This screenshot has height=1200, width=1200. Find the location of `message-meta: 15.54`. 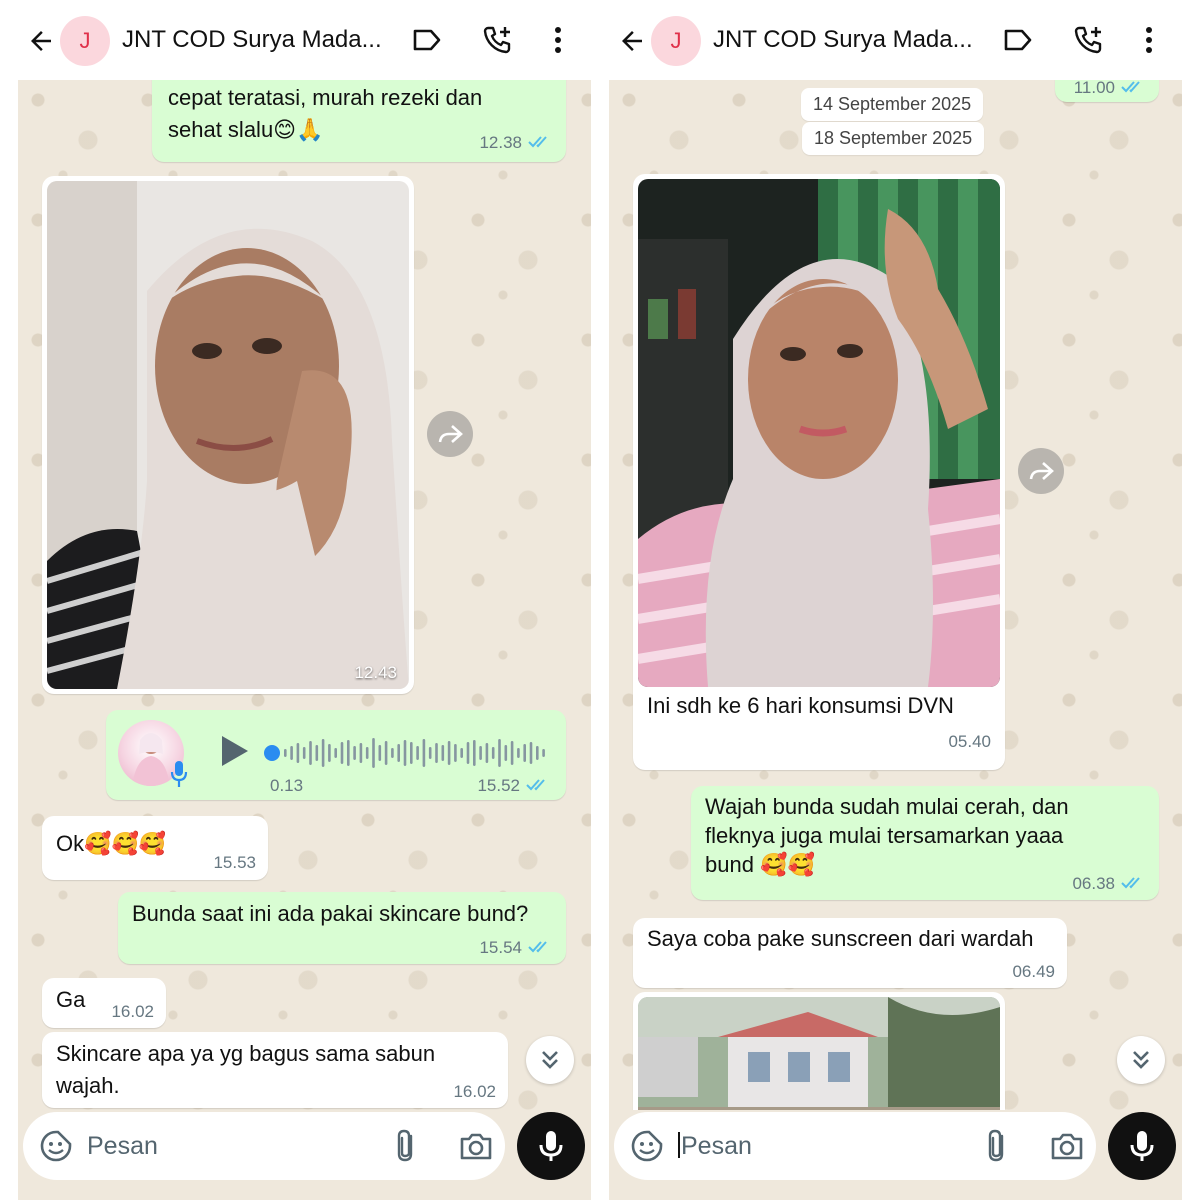

message-meta: 15.54 is located at coordinates (516, 948).